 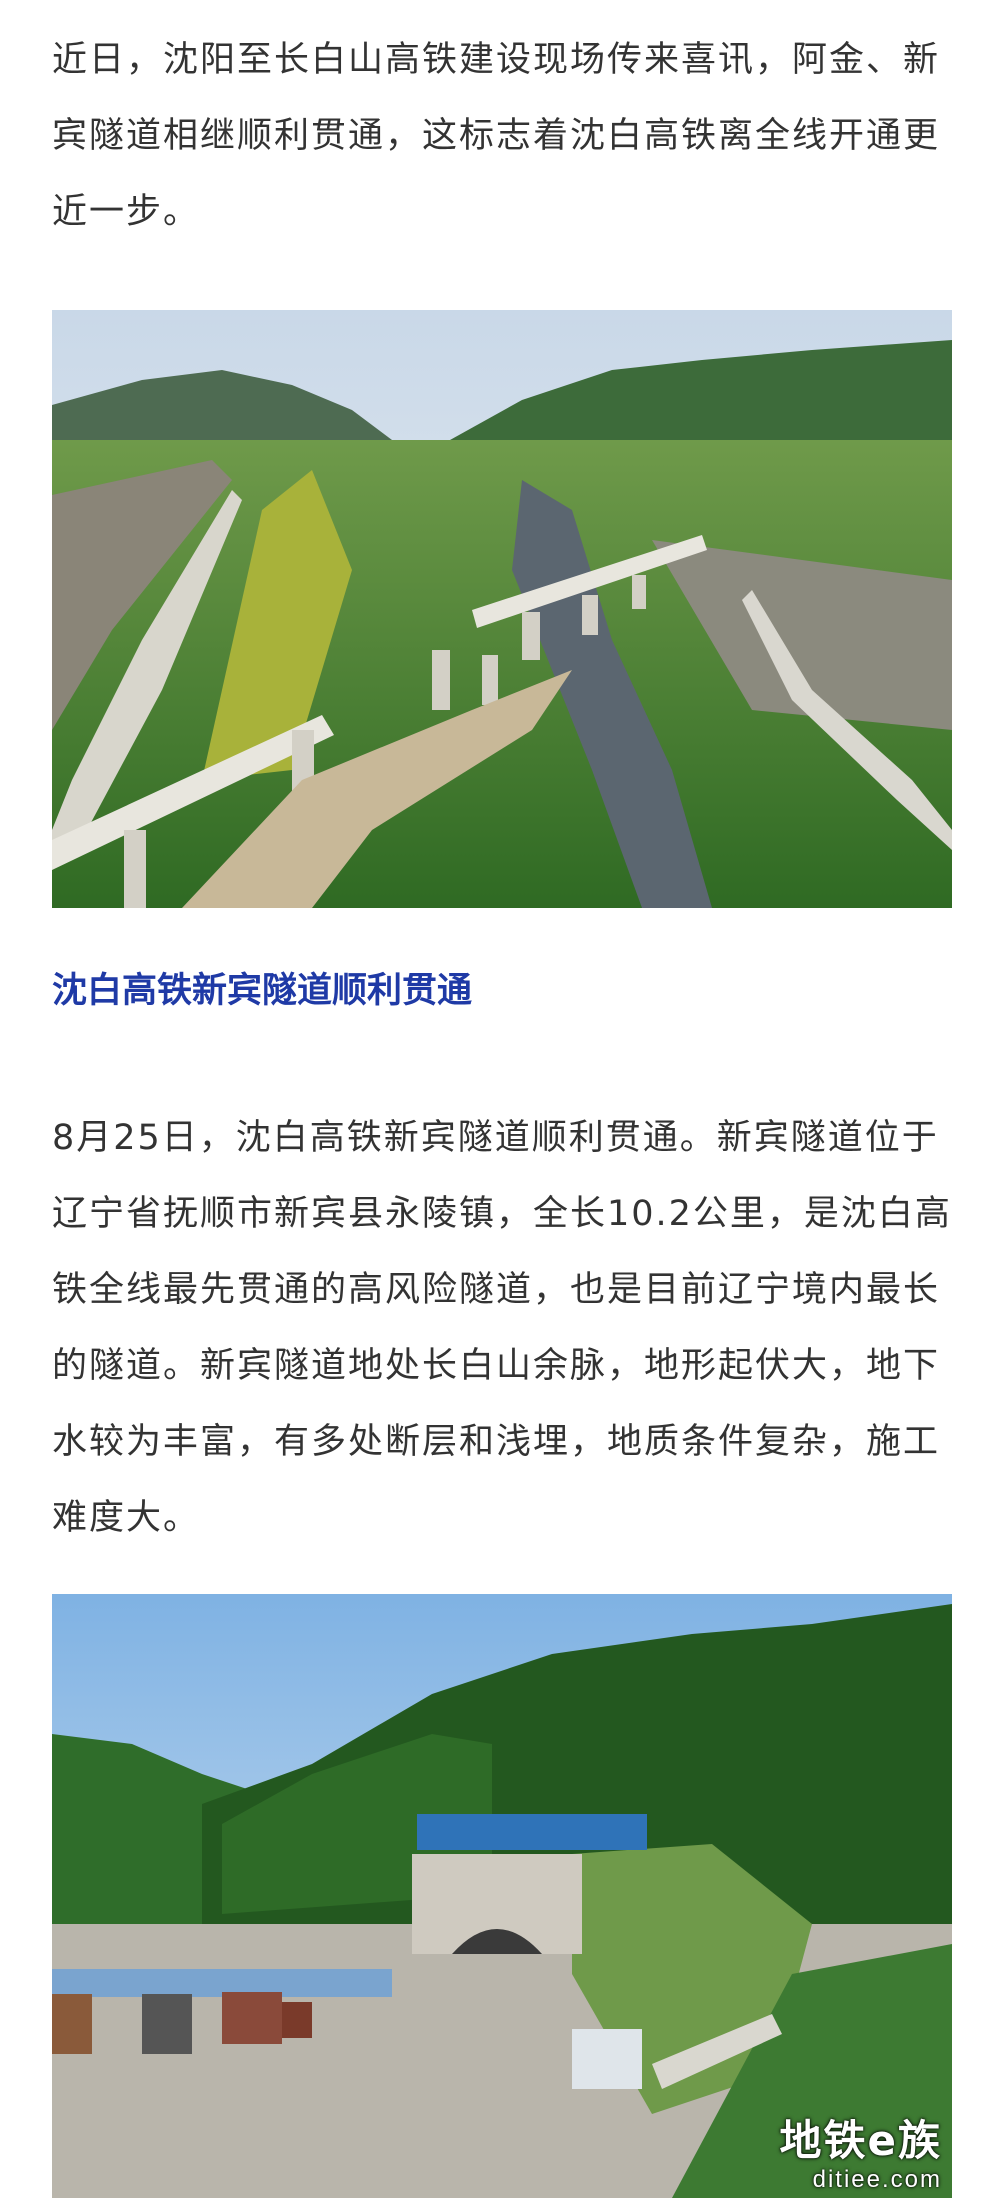 I want to click on site-watermark: 地铁e族 ditiee.com, so click(x=861, y=2155).